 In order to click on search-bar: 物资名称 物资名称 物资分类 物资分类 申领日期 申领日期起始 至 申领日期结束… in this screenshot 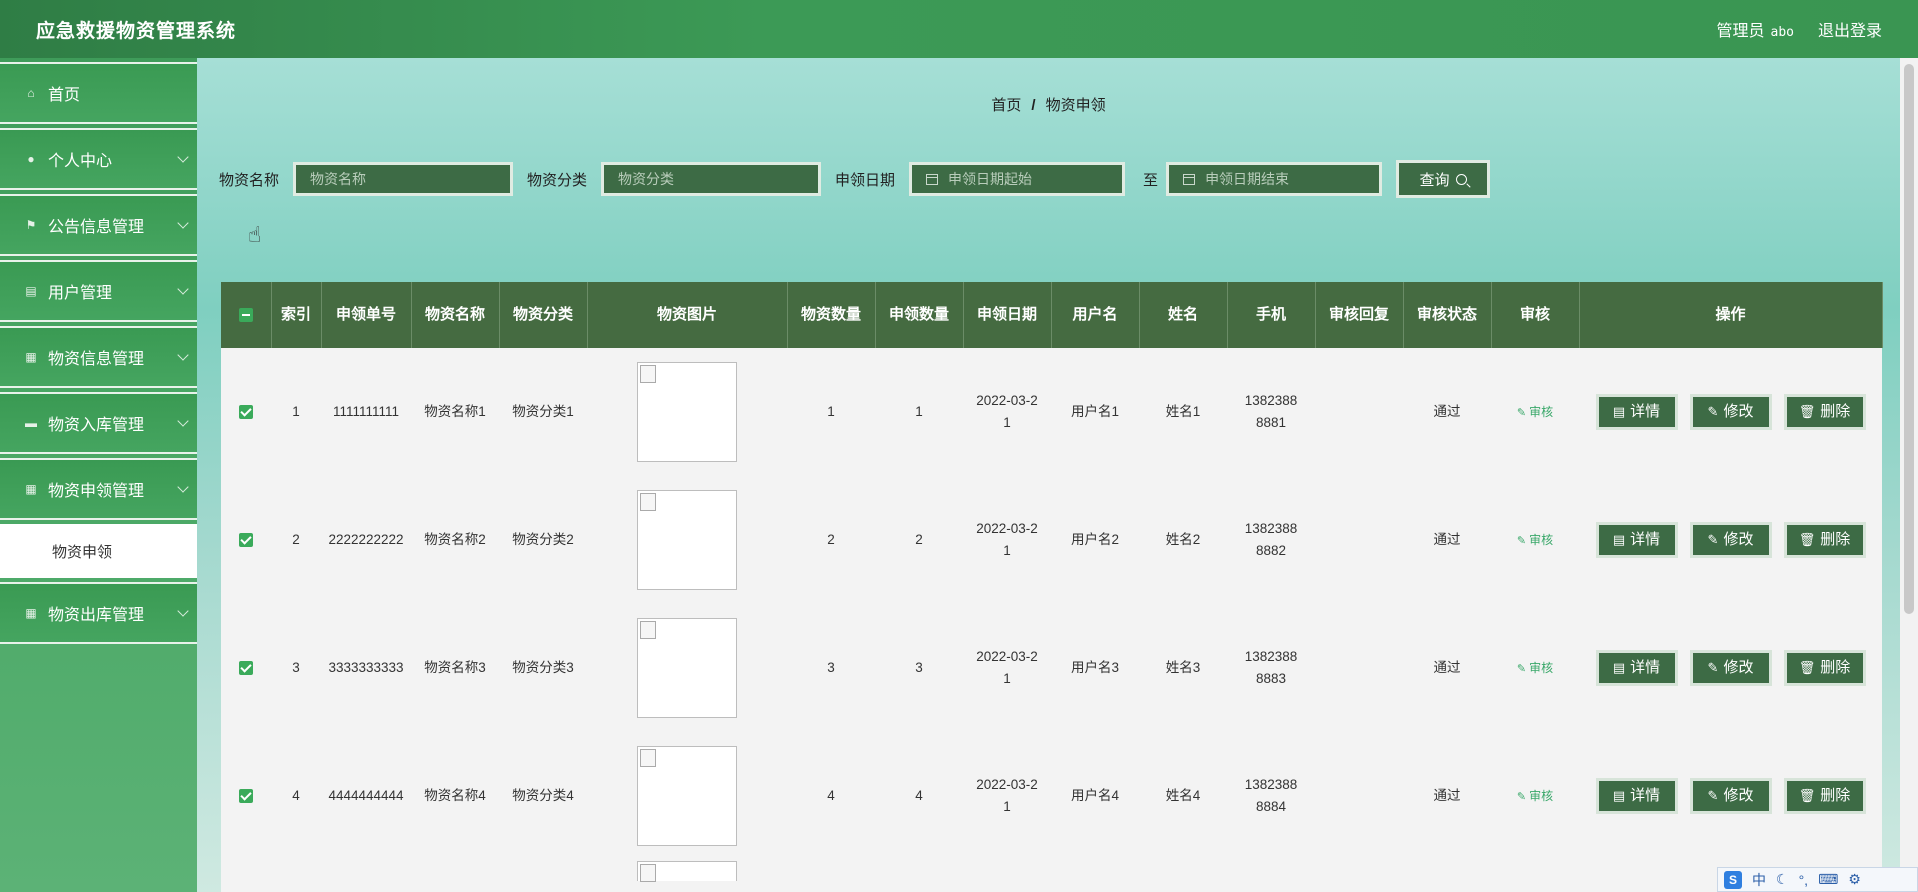, I will do `click(855, 179)`.